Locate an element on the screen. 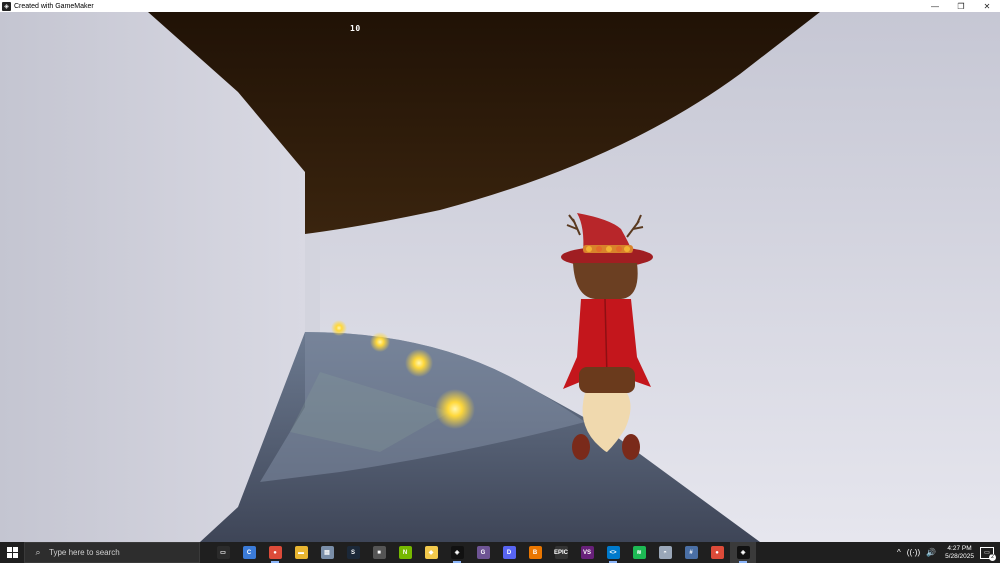 The image size is (1000, 563). taskbar-app-app-9: ◆ is located at coordinates (431, 552).